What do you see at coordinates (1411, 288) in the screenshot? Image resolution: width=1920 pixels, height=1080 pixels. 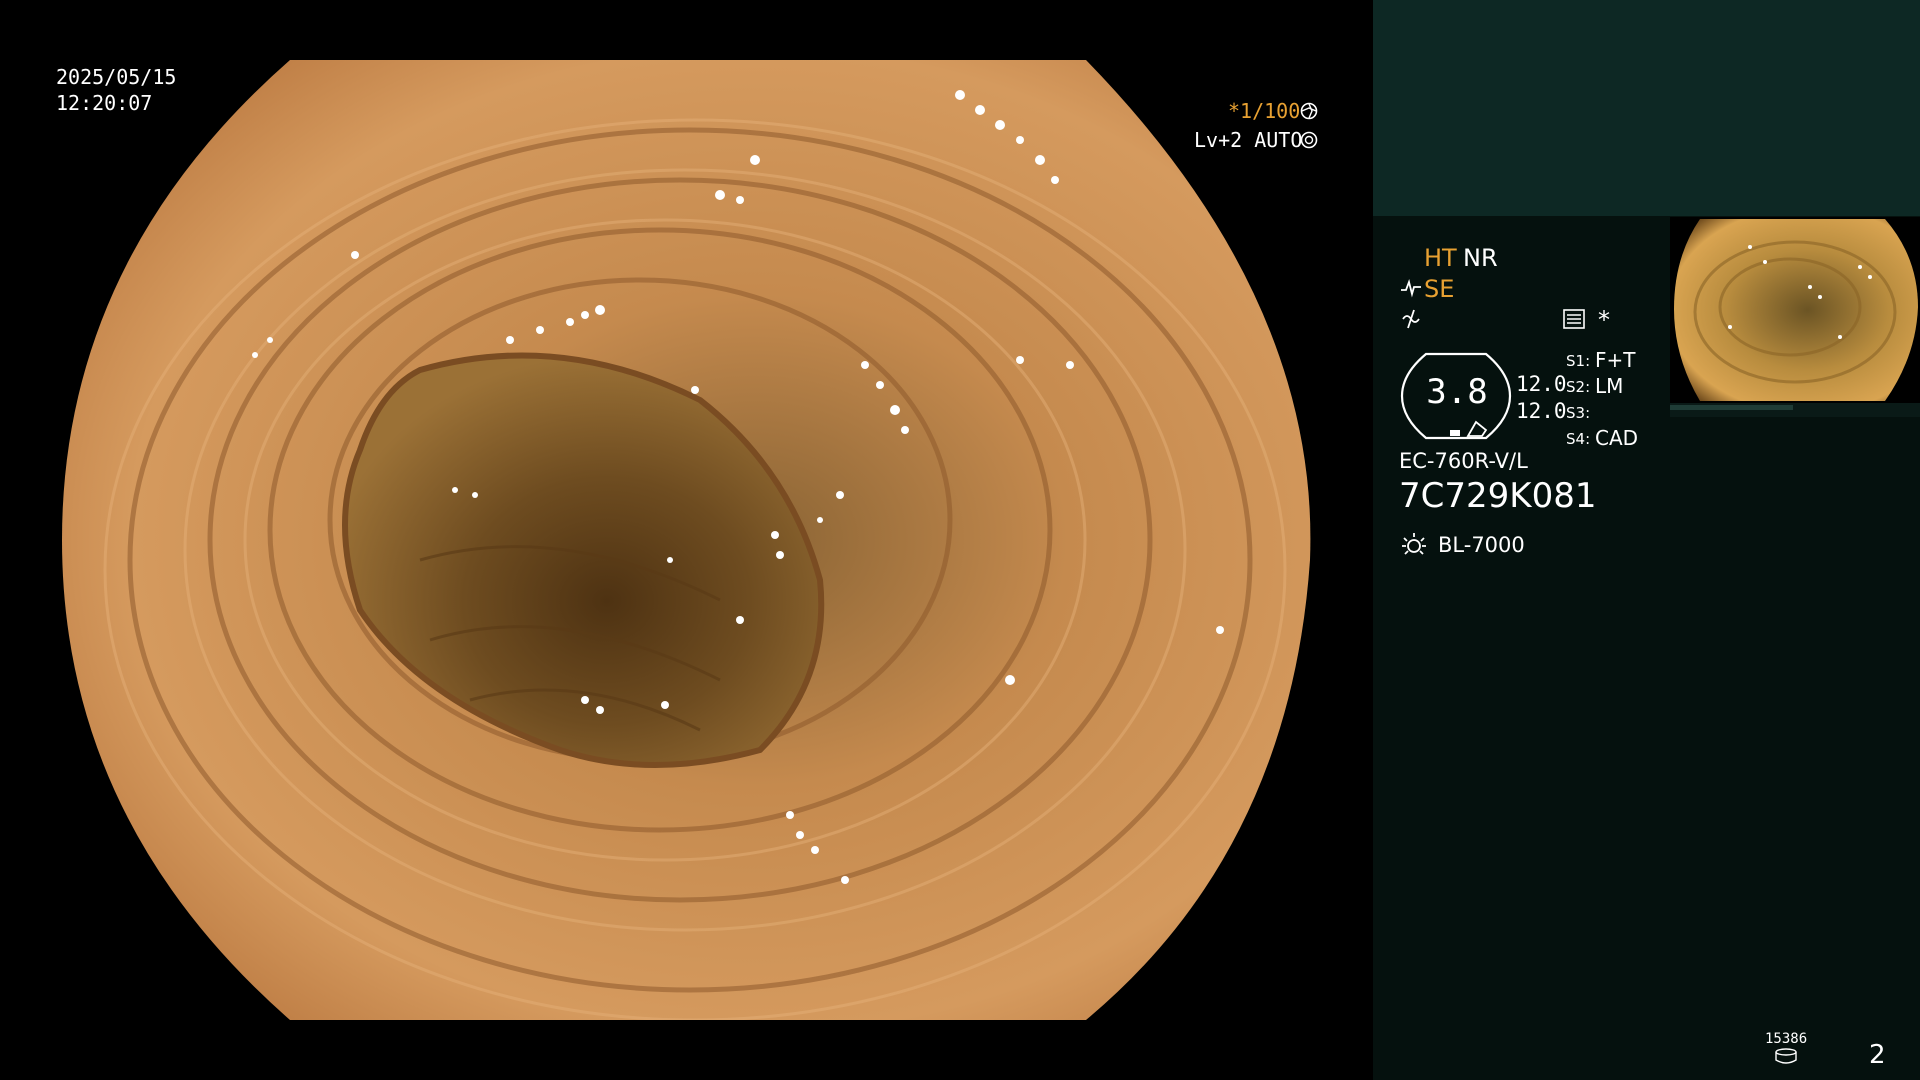 I see `structure-icon` at bounding box center [1411, 288].